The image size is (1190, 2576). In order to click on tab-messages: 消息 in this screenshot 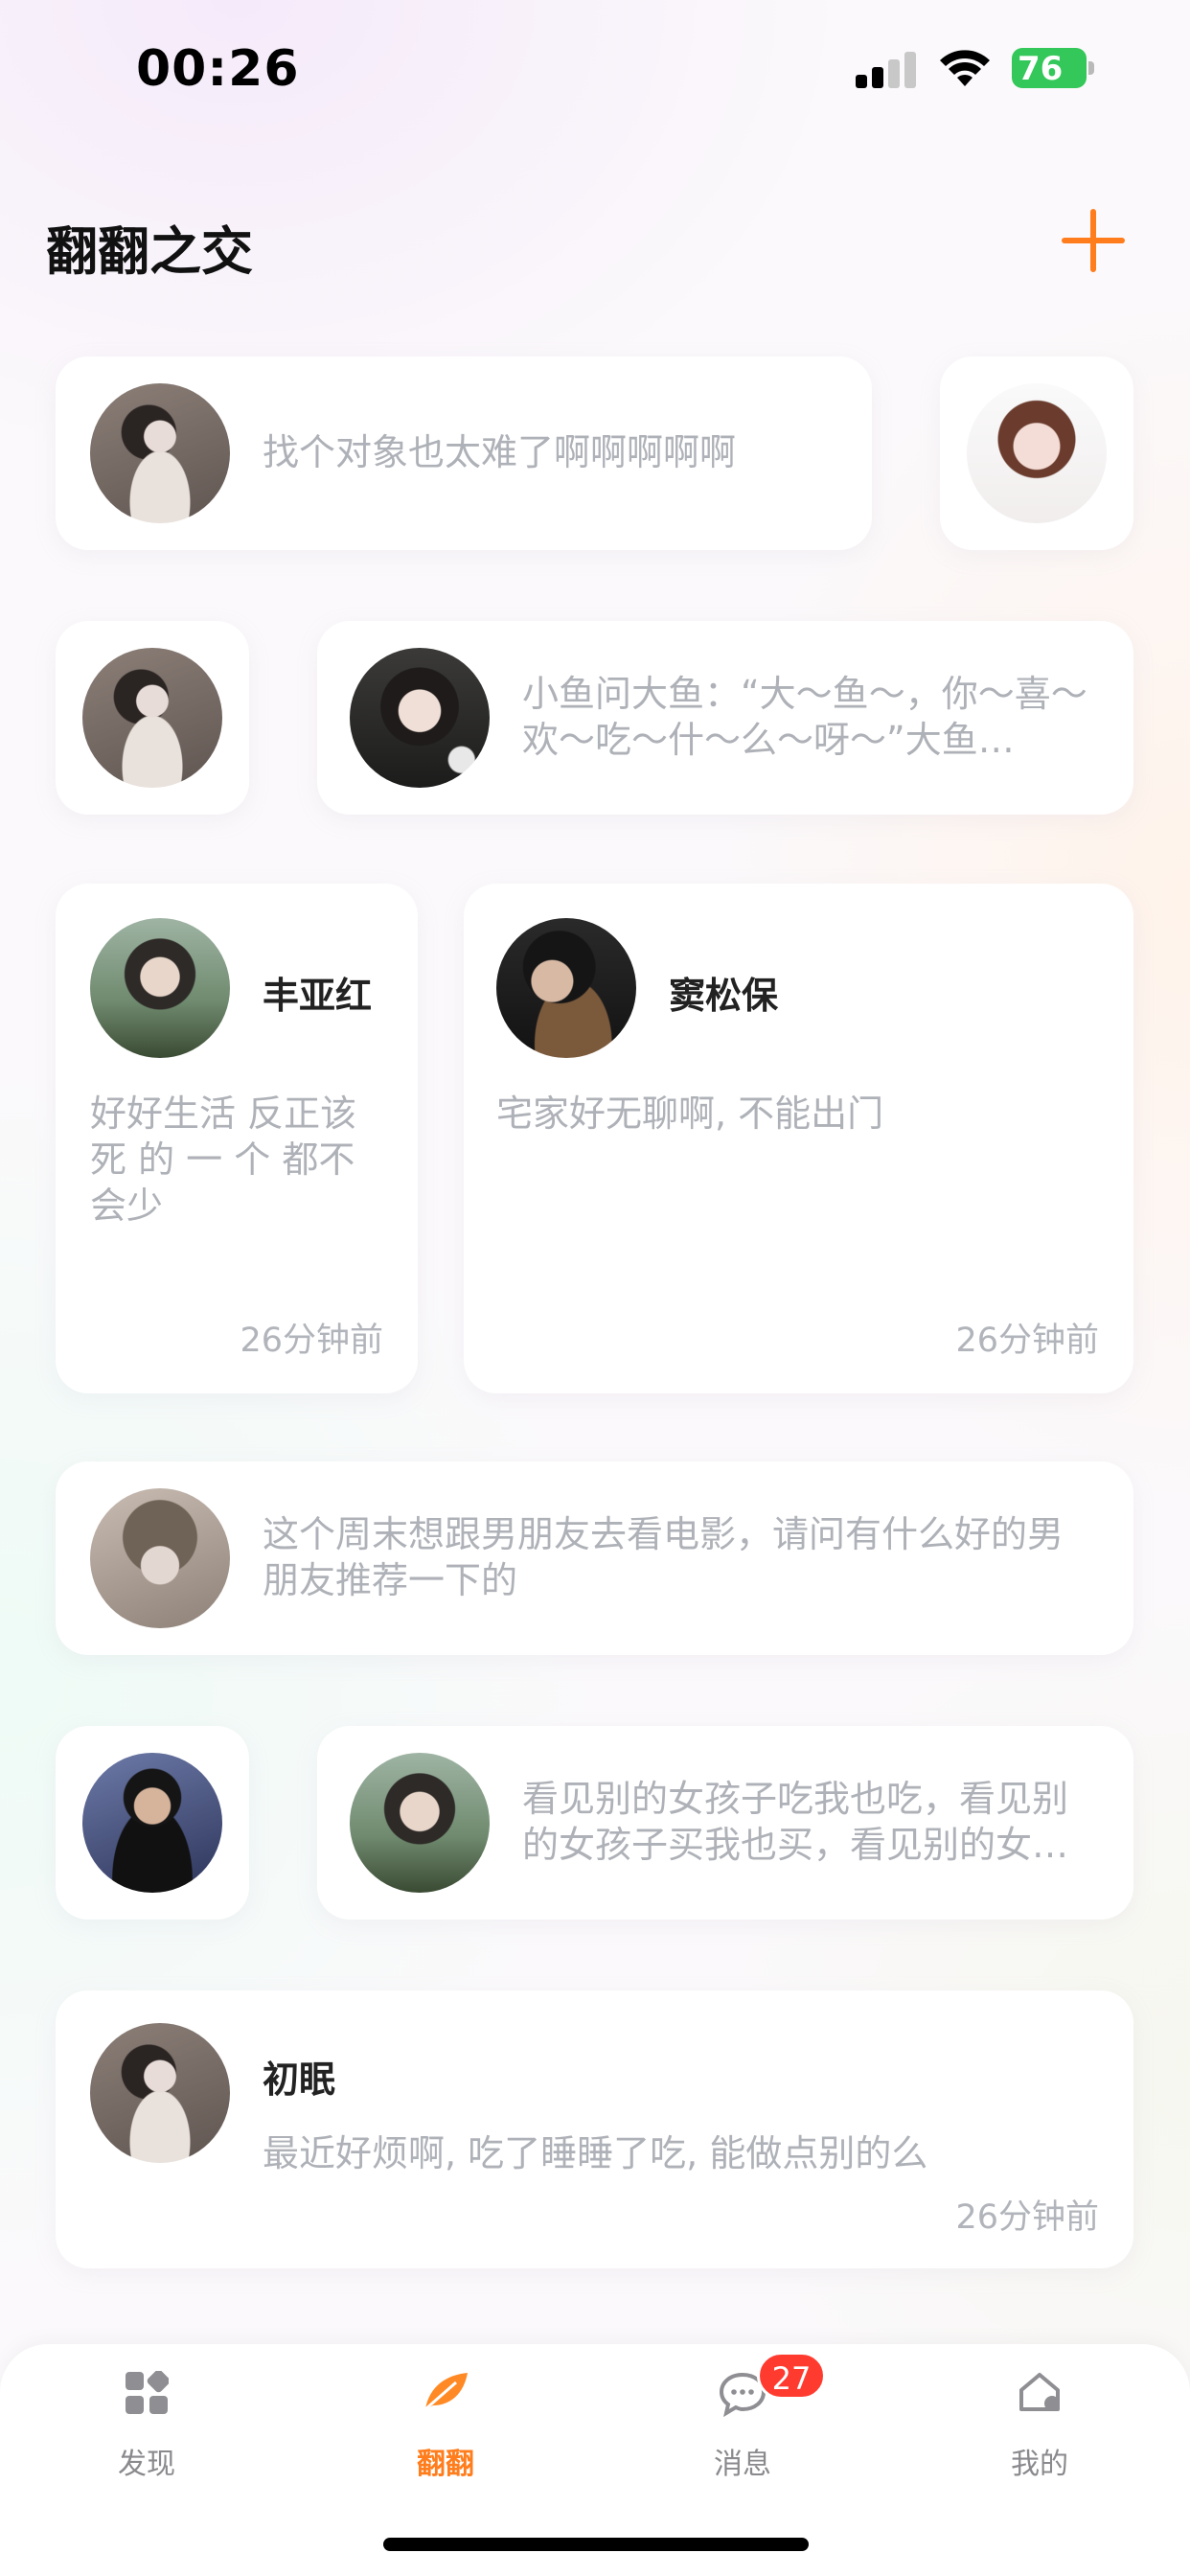, I will do `click(743, 2461)`.